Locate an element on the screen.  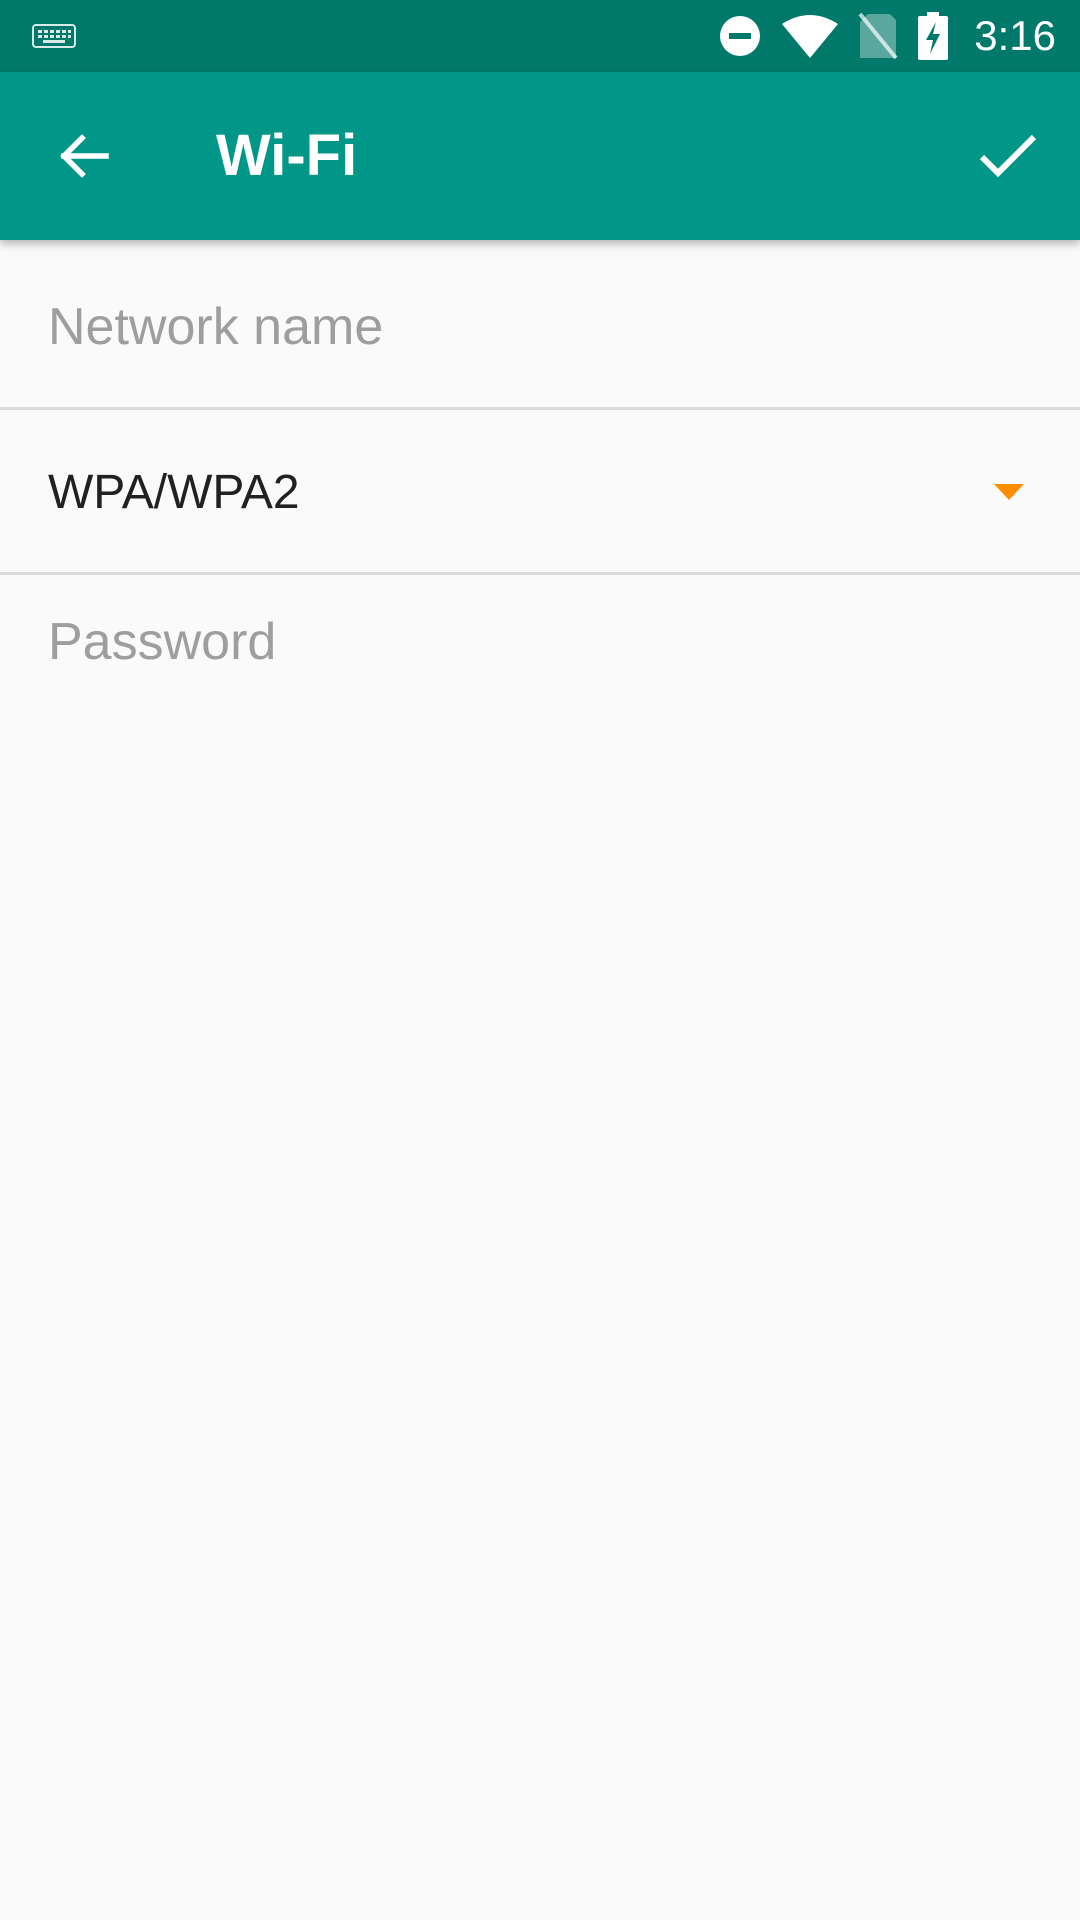
status-bar: 3:16 is located at coordinates (540, 36).